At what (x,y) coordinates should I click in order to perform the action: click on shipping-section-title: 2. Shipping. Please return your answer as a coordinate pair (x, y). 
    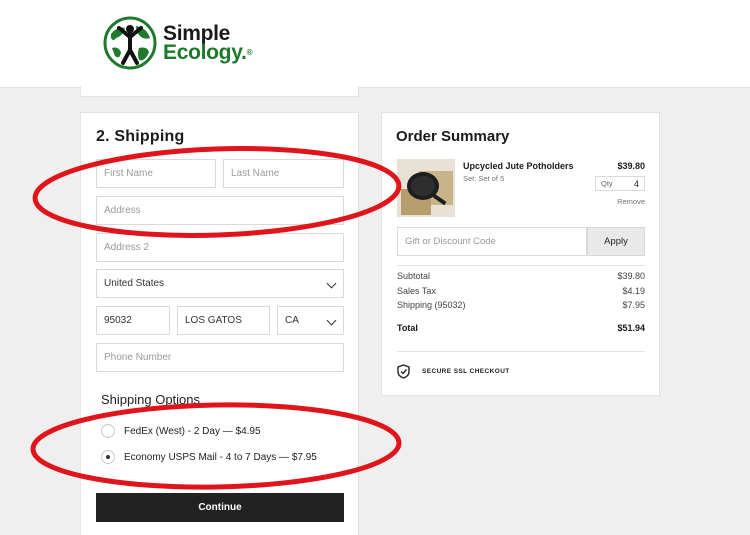
    Looking at the image, I should click on (140, 136).